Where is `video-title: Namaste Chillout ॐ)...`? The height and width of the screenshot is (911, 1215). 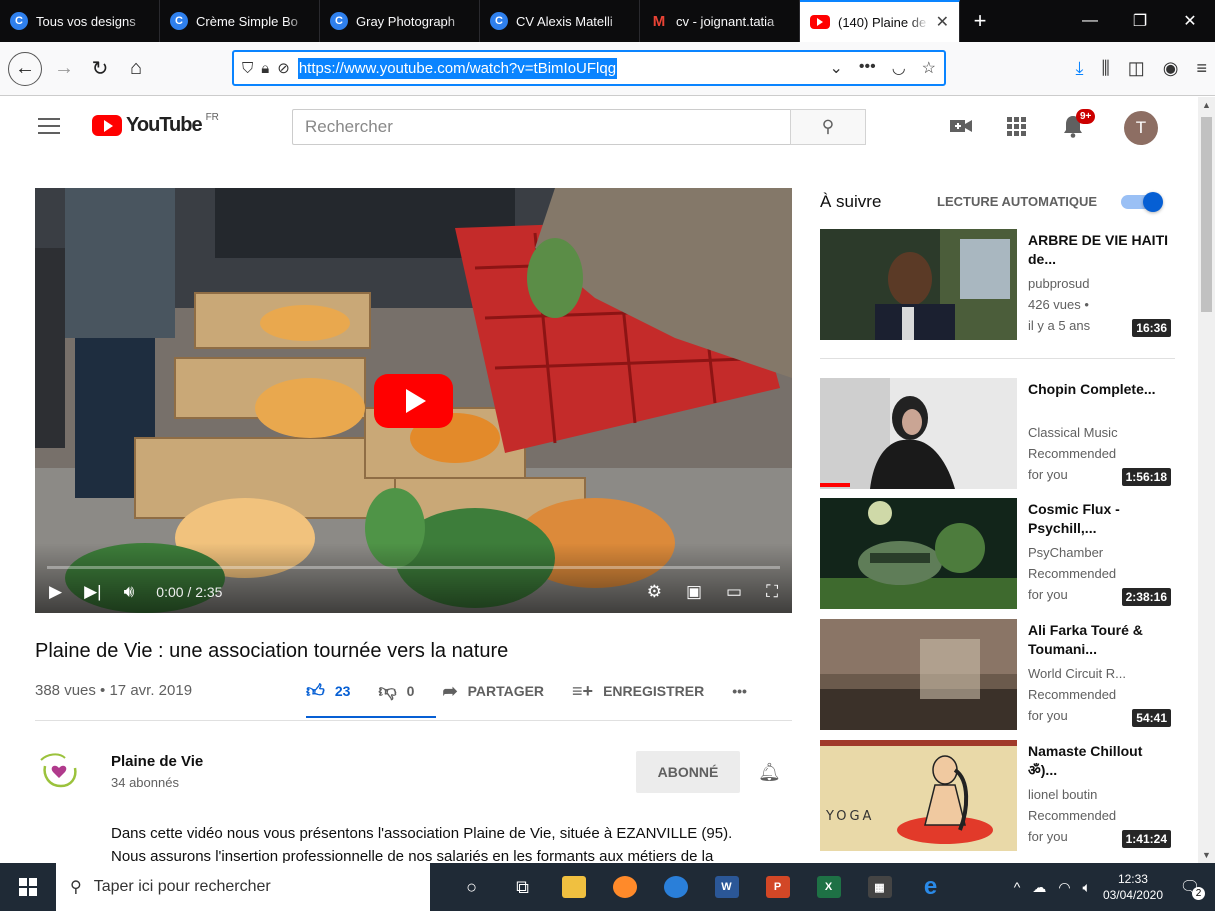
video-title: Namaste Chillout ॐ)... is located at coordinates (1098, 761).